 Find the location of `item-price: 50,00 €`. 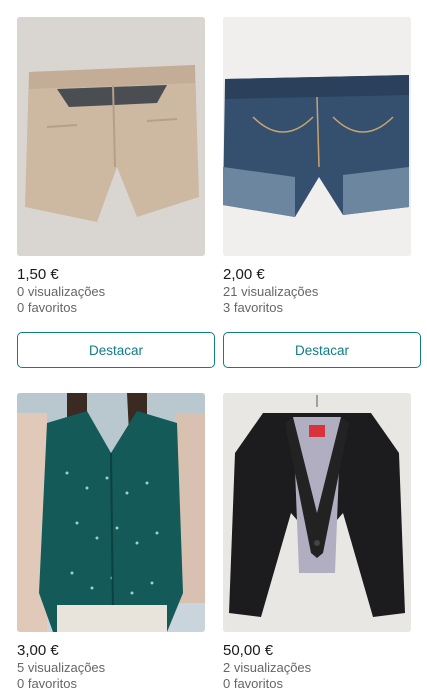

item-price: 50,00 € is located at coordinates (248, 650).